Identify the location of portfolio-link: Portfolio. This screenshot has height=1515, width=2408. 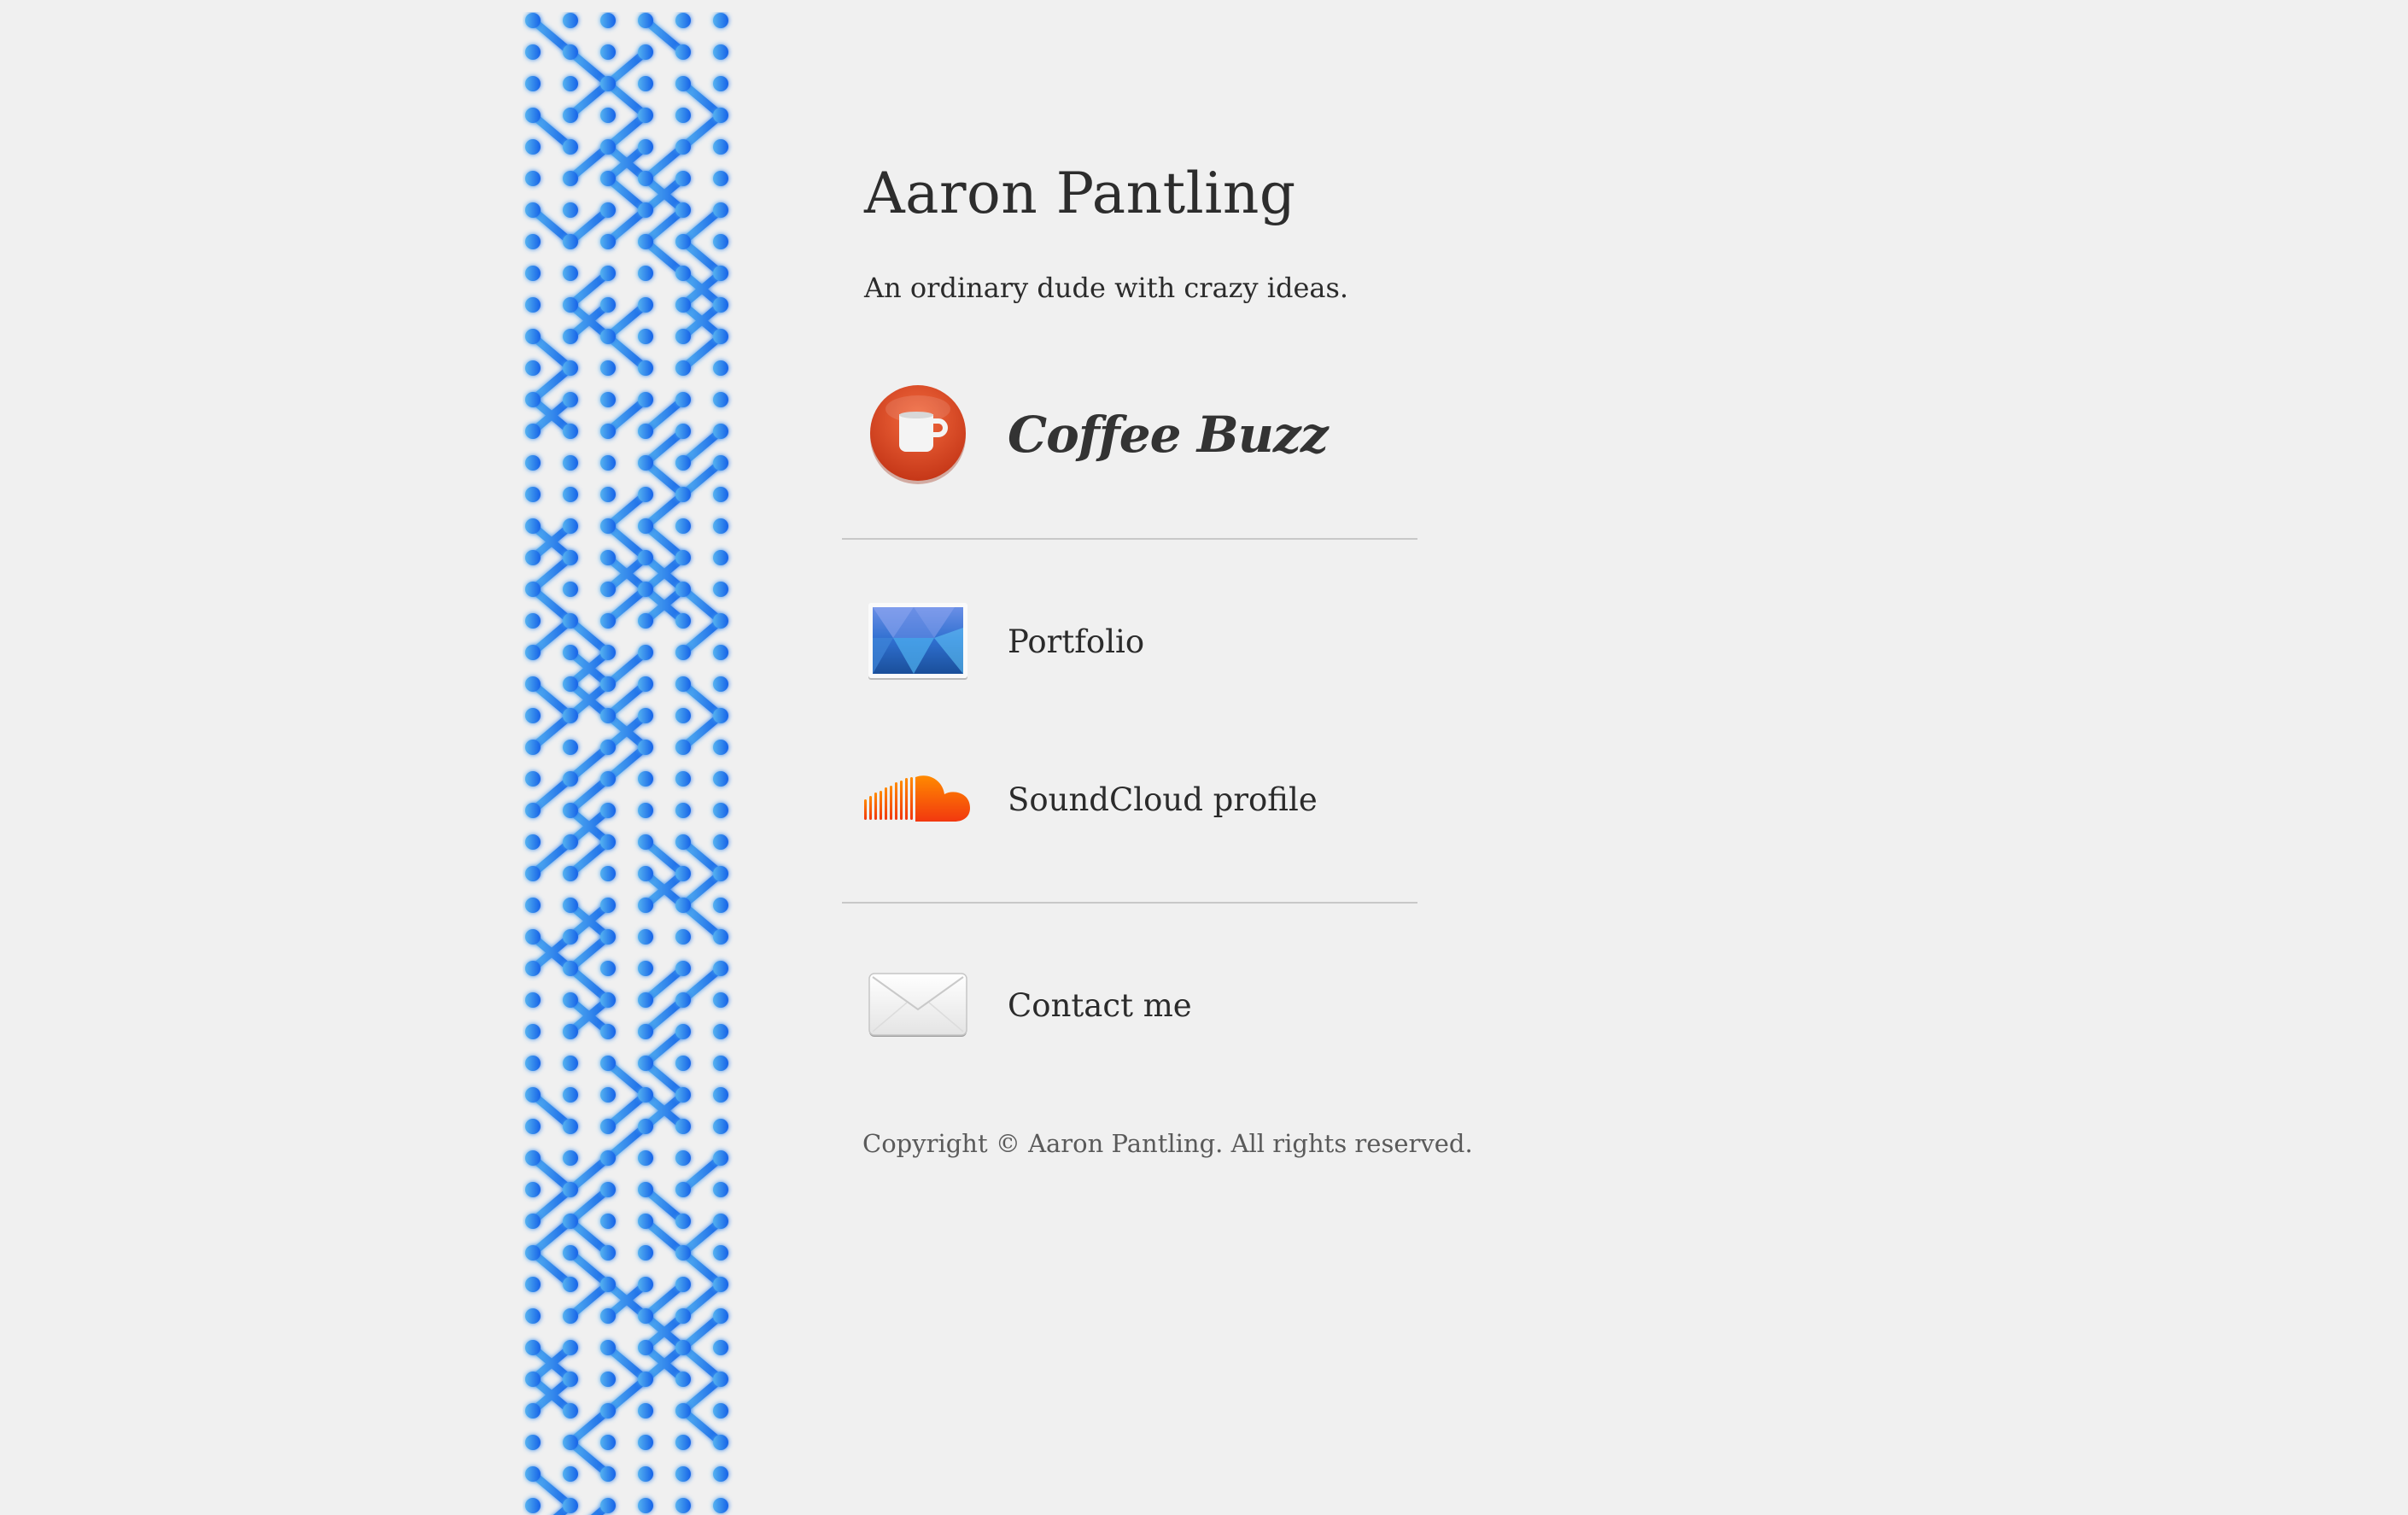
(1004, 641).